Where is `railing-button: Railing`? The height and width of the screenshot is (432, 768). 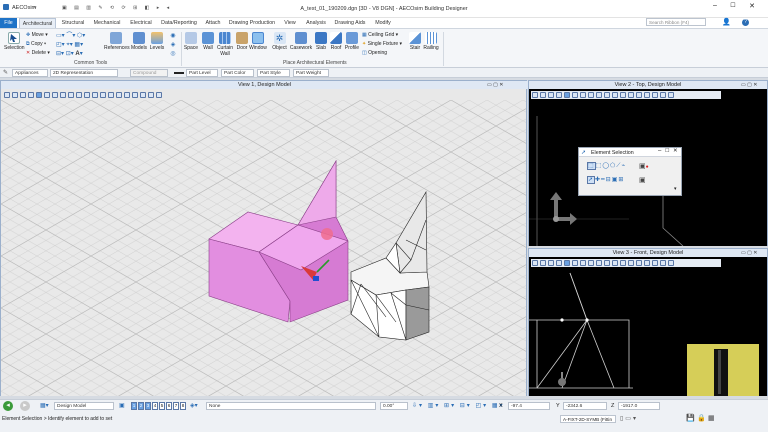 railing-button: Railing is located at coordinates (431, 41).